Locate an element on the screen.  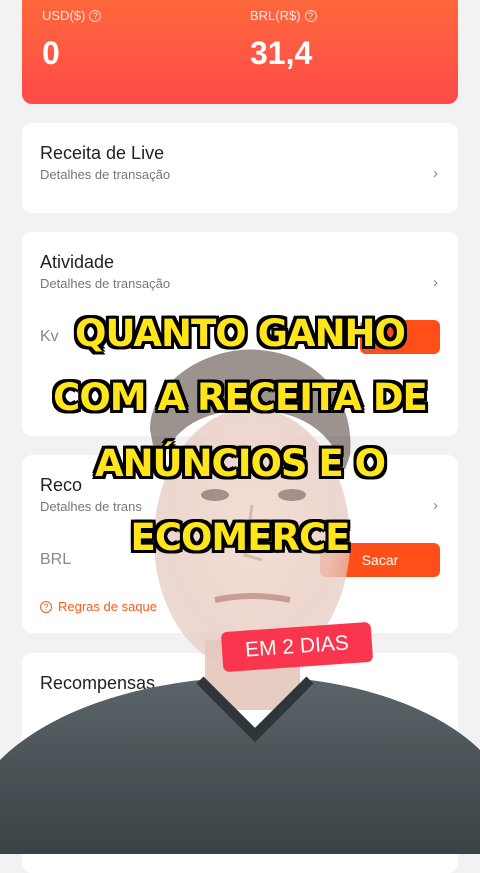
brl-balance-value: 31,4 is located at coordinates (281, 53).